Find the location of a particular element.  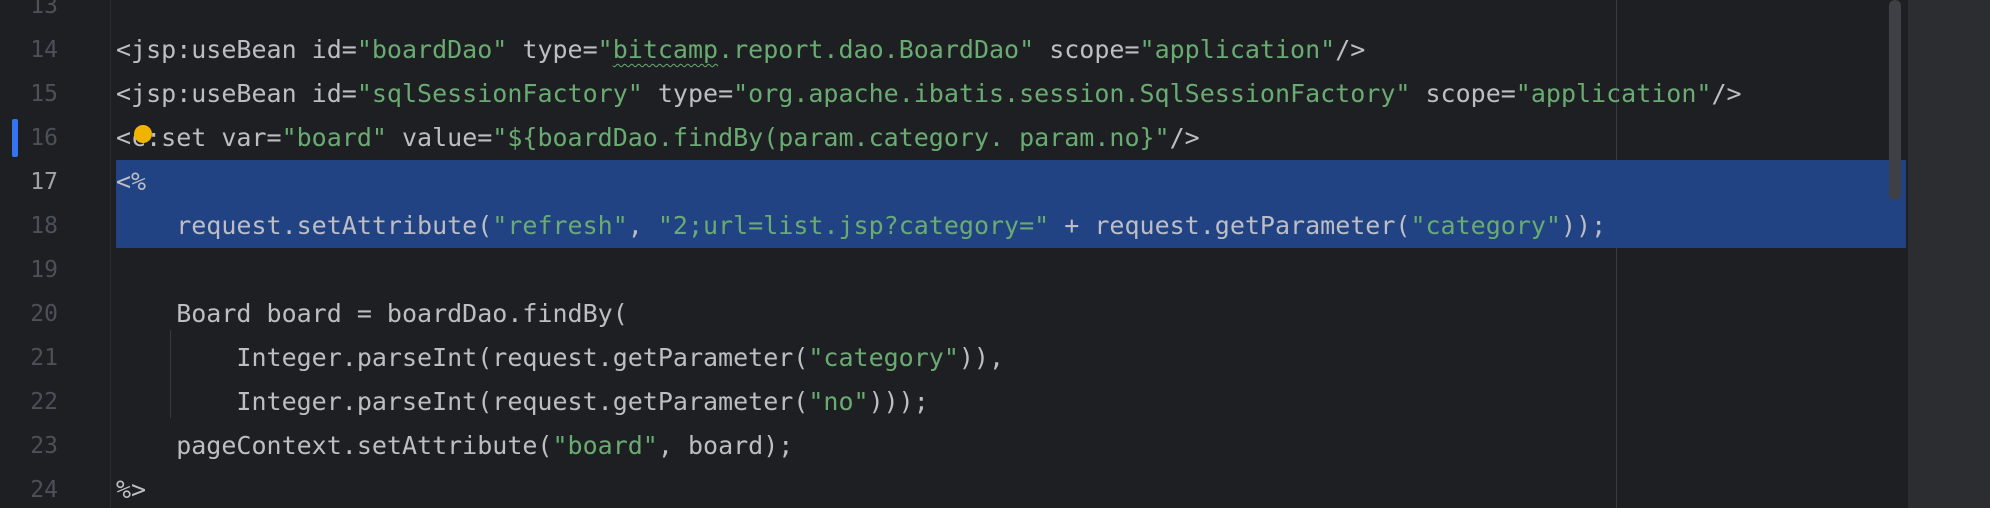

line-number: 15 is located at coordinates (29, 94).